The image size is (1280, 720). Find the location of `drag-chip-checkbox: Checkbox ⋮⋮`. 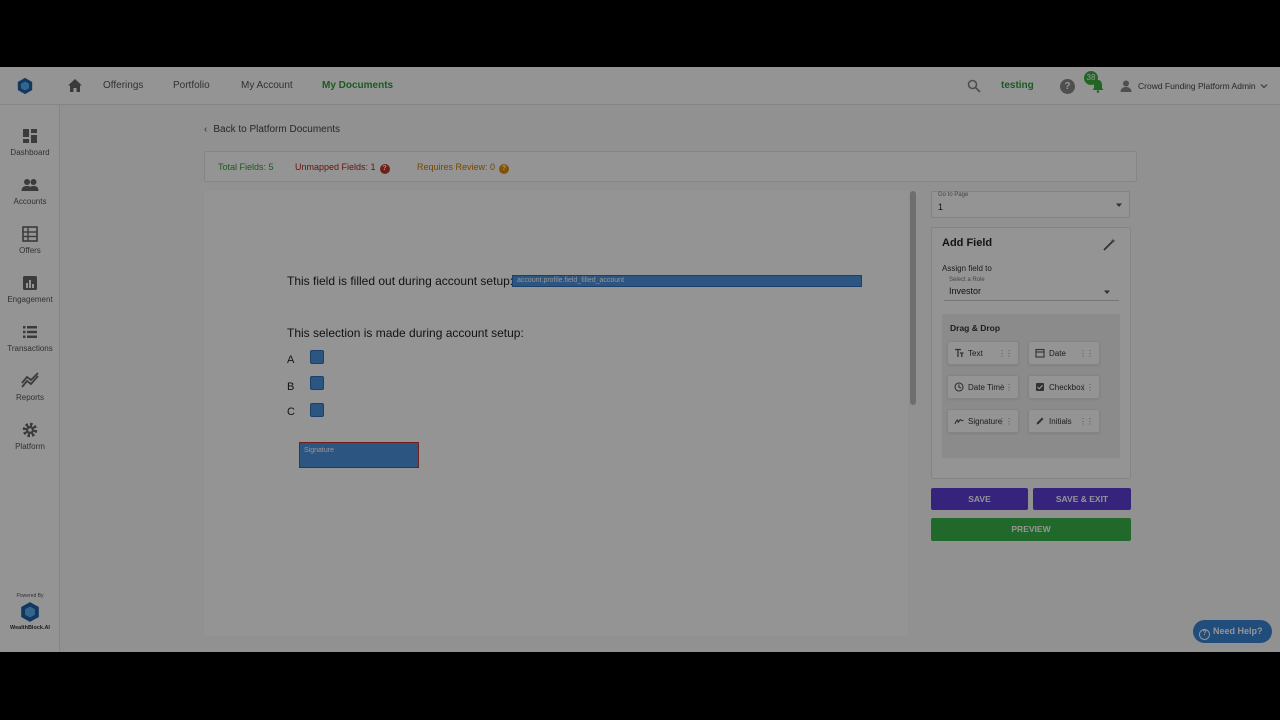

drag-chip-checkbox: Checkbox ⋮⋮ is located at coordinates (1064, 387).